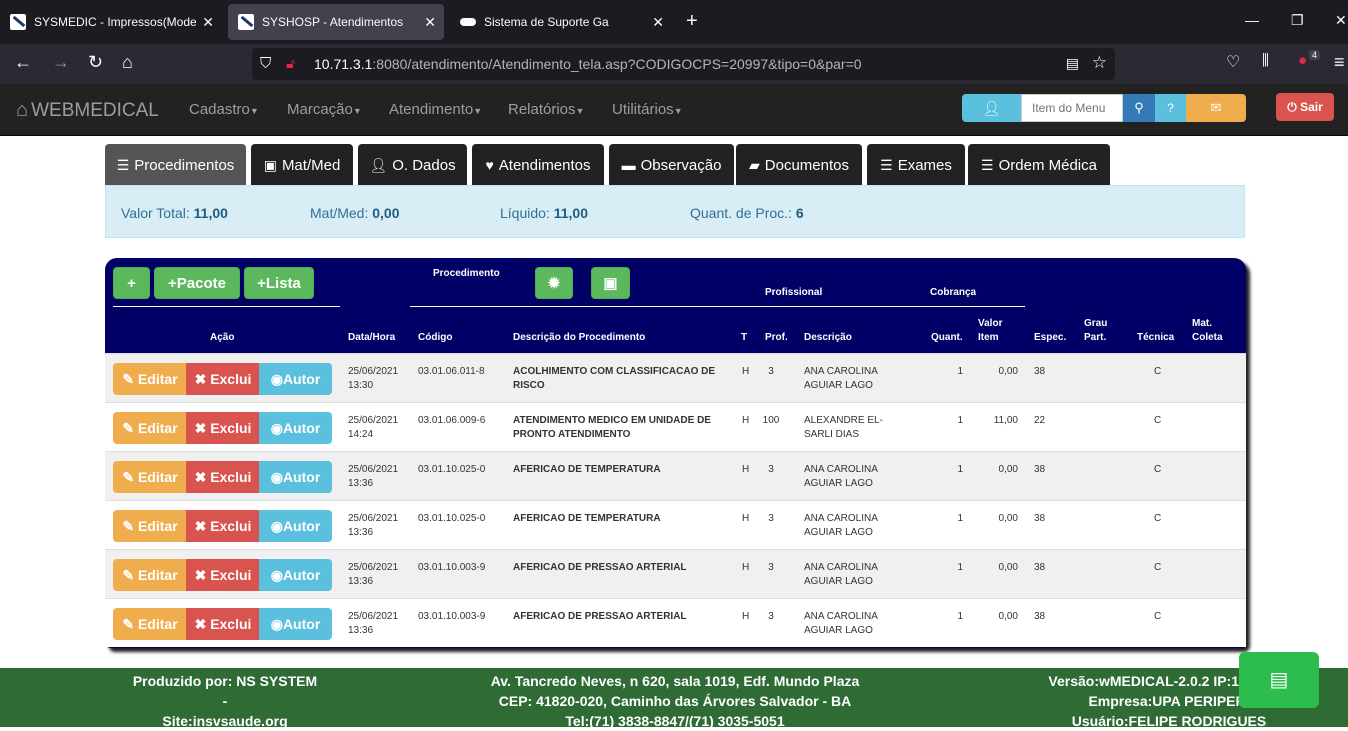  Describe the element at coordinates (224, 109) in the screenshot. I see `menu-cadastro: Cadastro▼` at that location.